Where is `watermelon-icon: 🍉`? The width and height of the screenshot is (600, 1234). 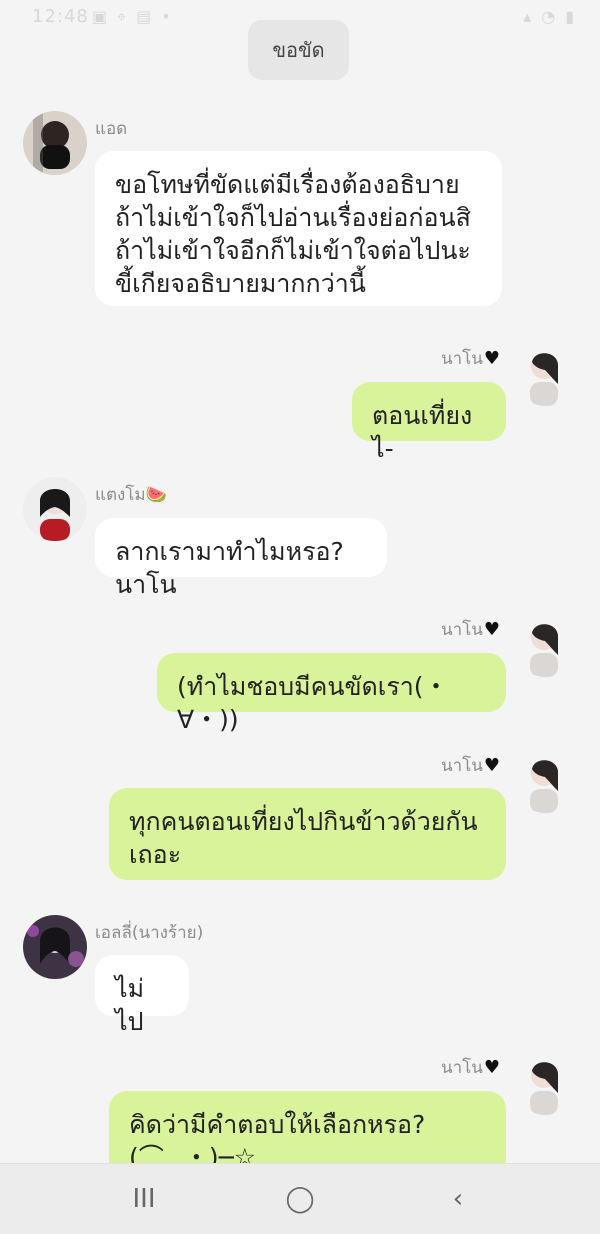 watermelon-icon: 🍉 is located at coordinates (156, 495).